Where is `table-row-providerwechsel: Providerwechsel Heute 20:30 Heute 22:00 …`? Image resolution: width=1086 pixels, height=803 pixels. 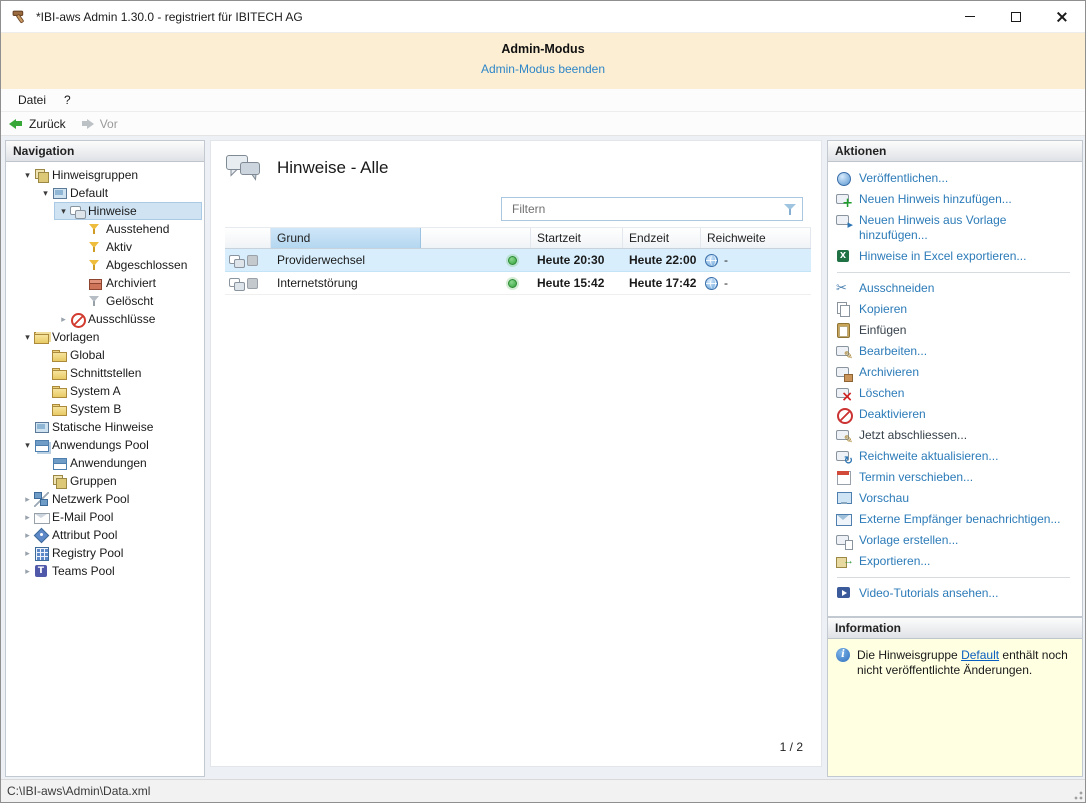
table-row-providerwechsel: Providerwechsel Heute 20:30 Heute 22:00 … is located at coordinates (518, 260).